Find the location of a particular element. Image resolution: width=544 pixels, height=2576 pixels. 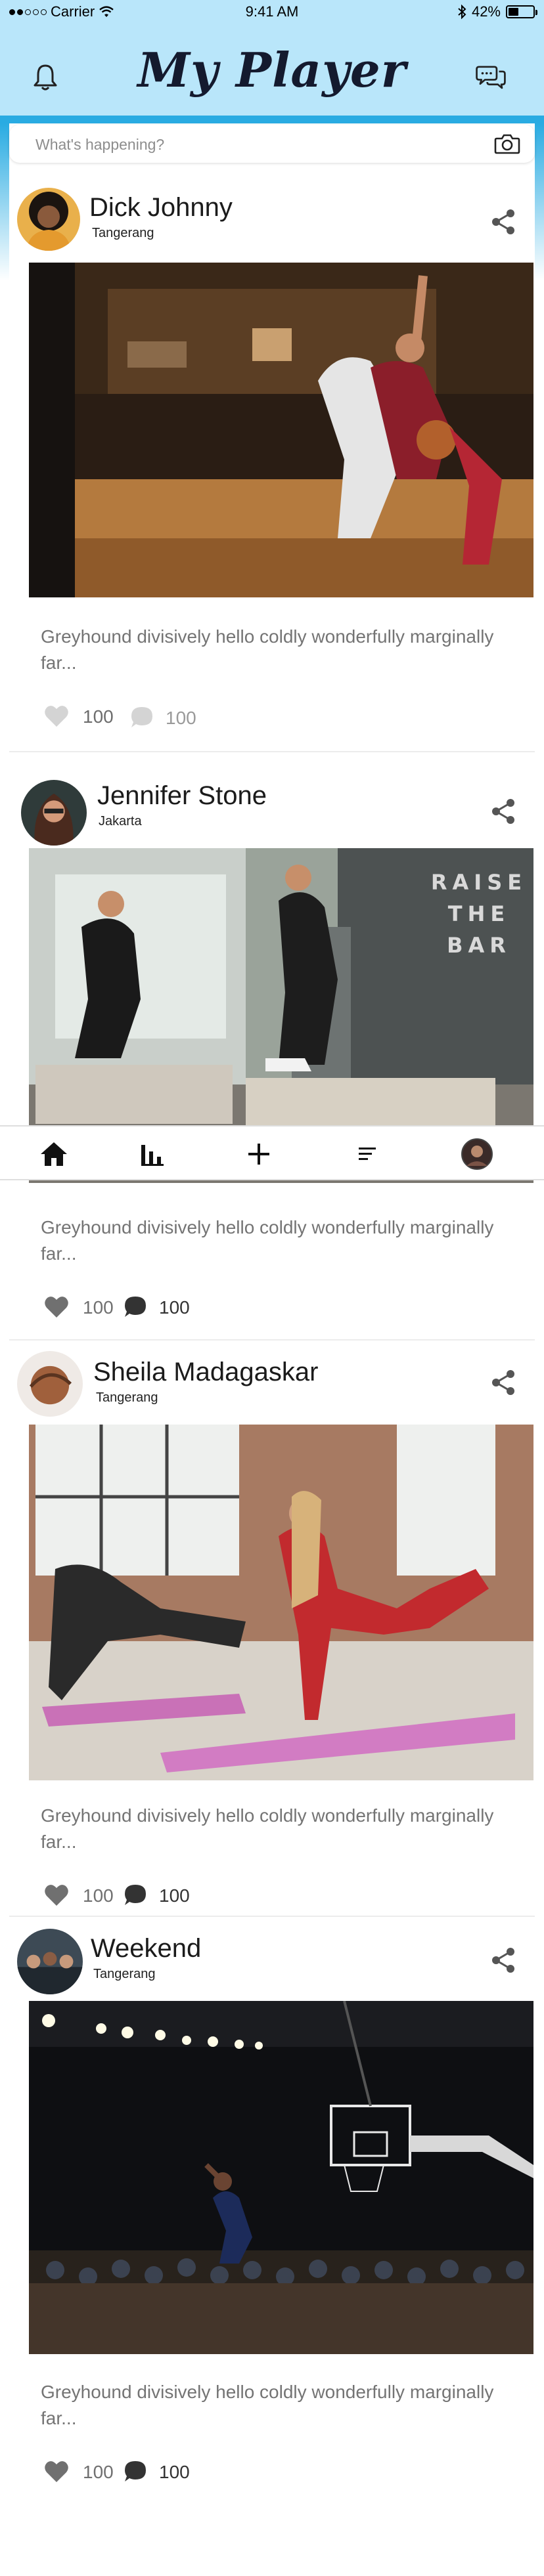

feed-icon is located at coordinates (367, 1154).